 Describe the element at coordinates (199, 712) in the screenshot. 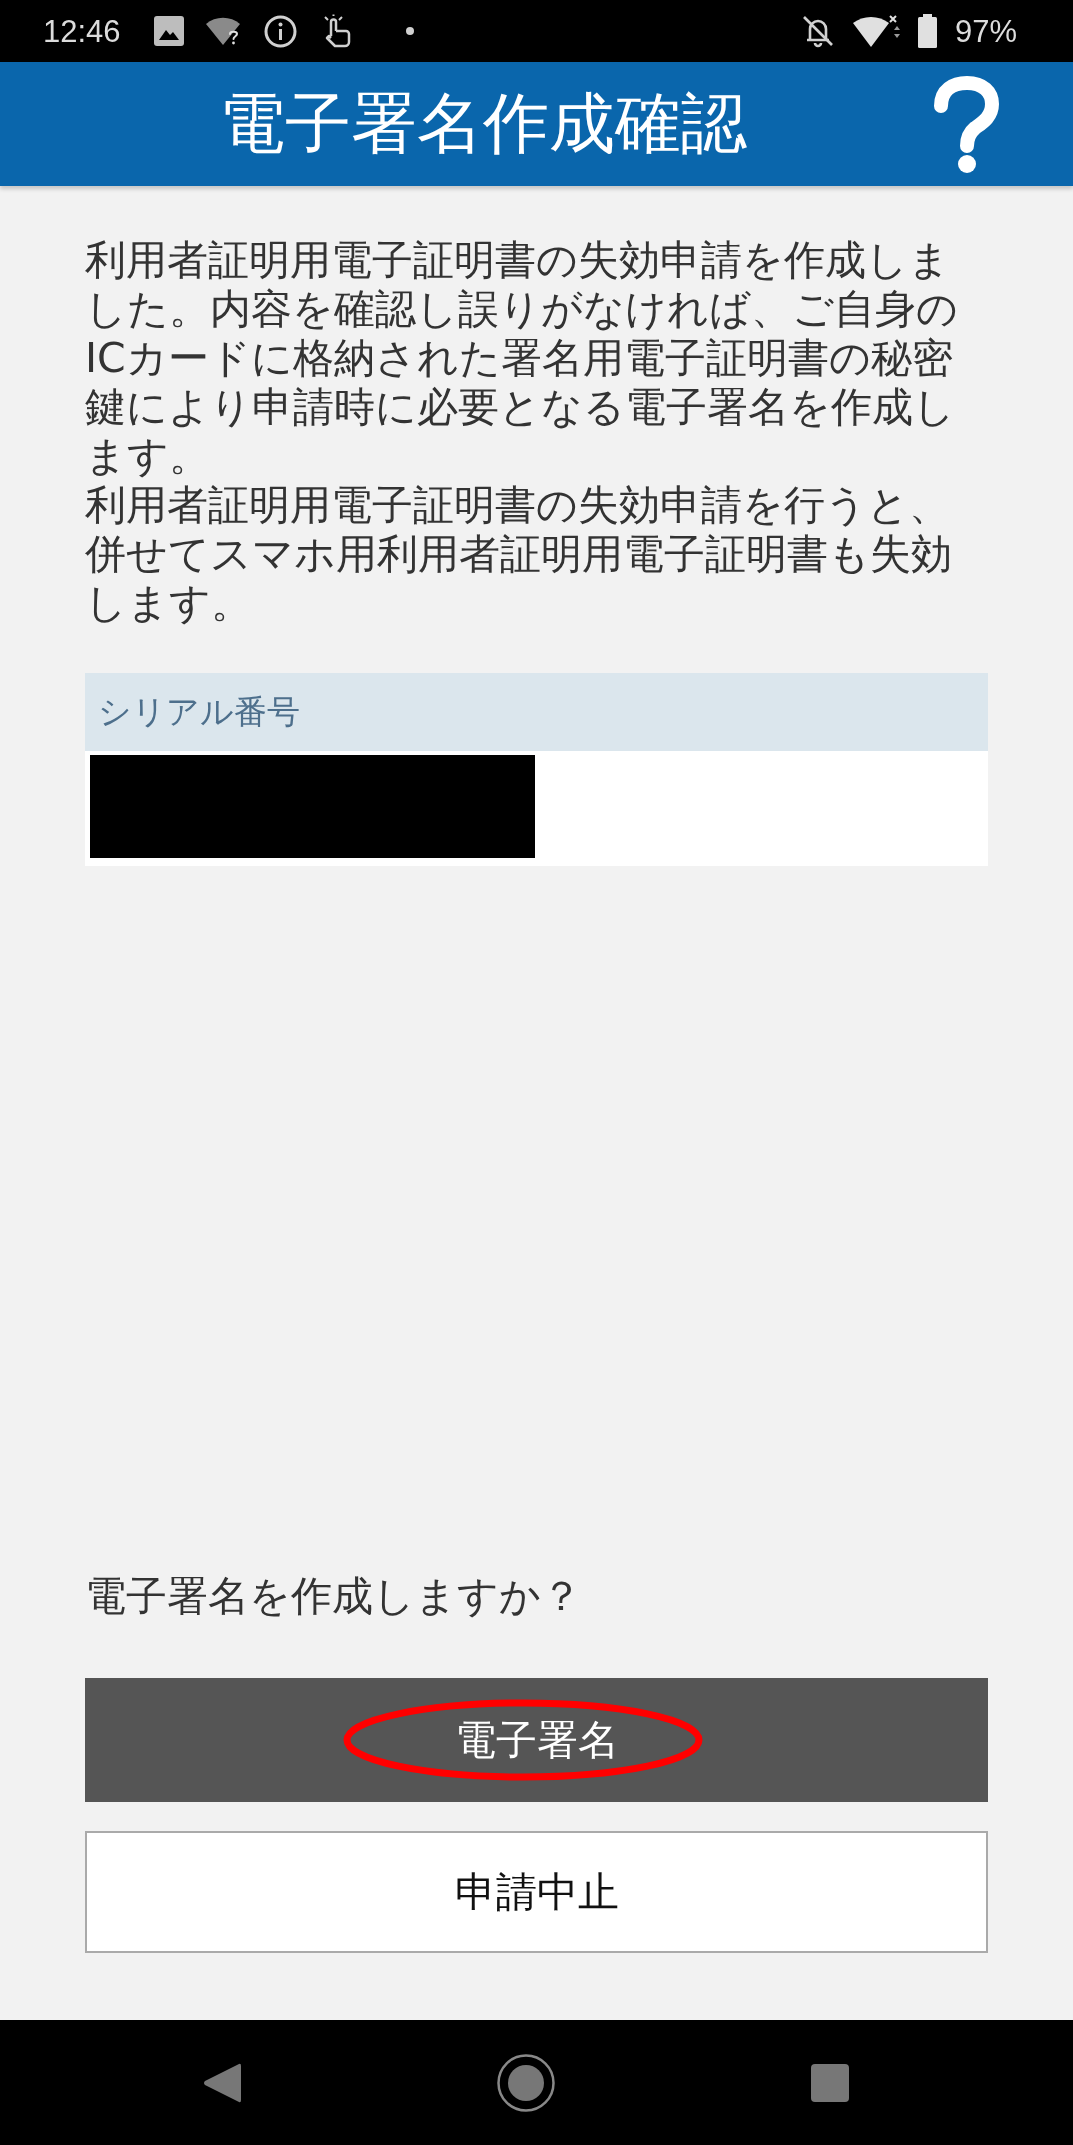

I see `serial-label: シリアル番号` at that location.